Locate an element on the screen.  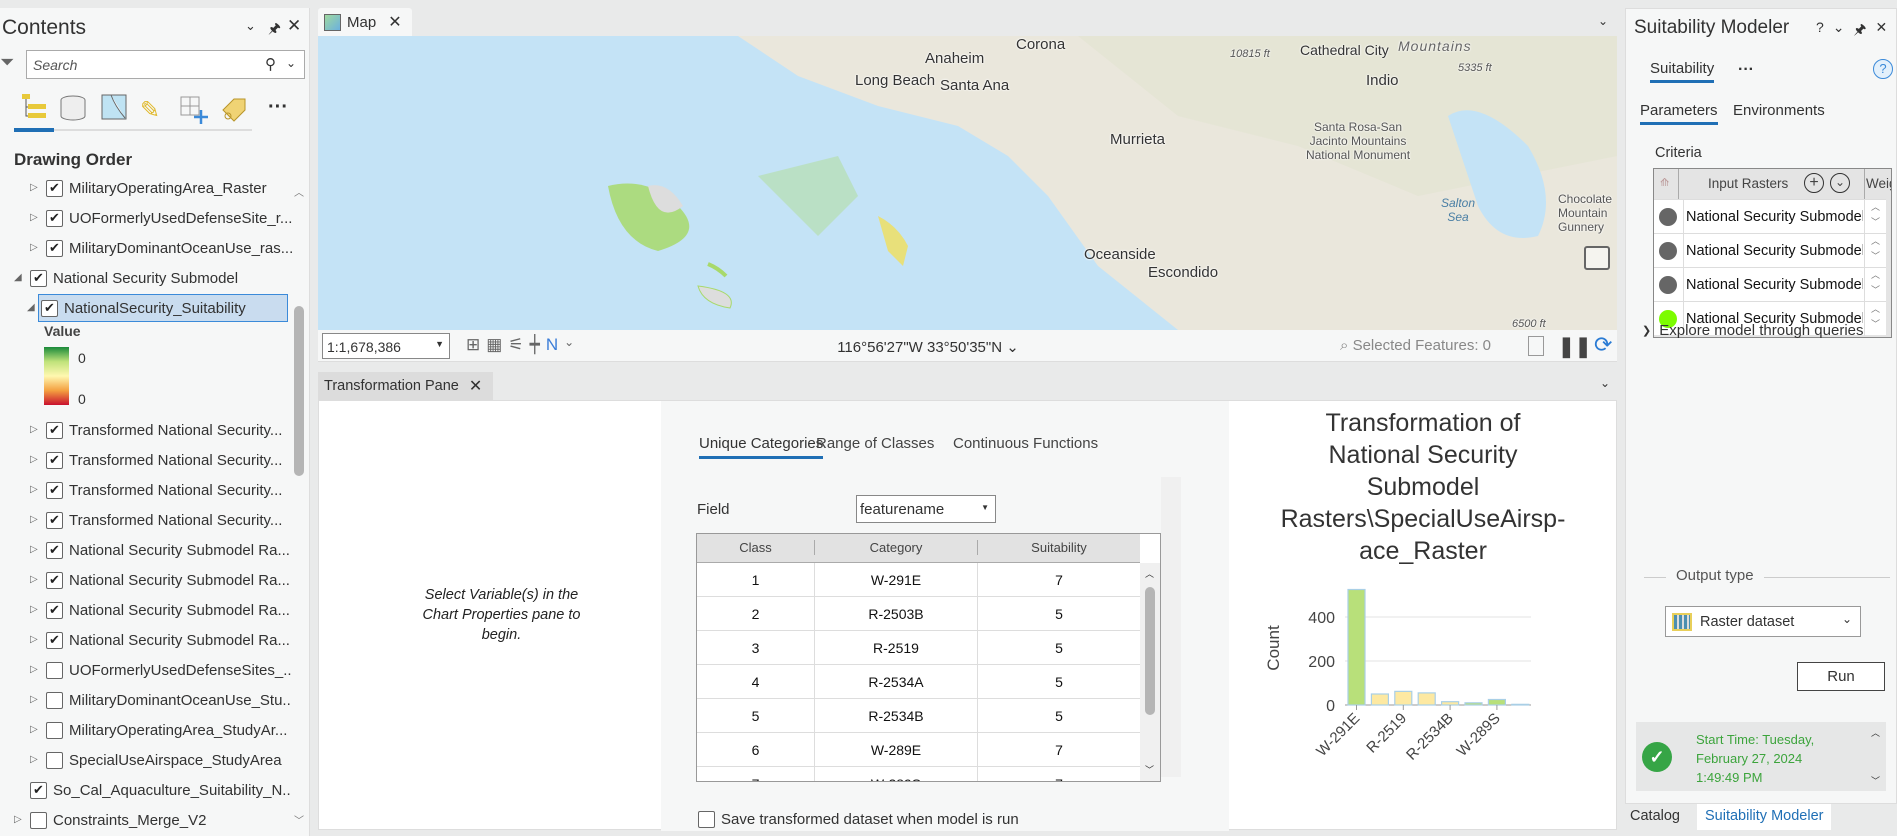
settings-scrollbar is located at coordinates (1171, 627).